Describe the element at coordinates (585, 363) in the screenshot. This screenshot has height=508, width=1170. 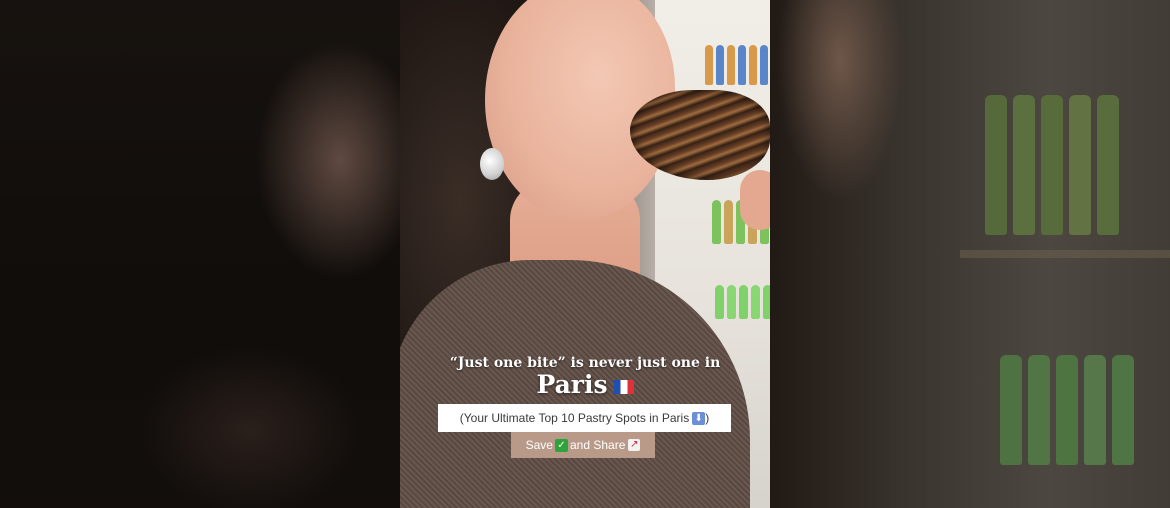
I see `caption-headline: “Just one bite” is never just one in` at that location.